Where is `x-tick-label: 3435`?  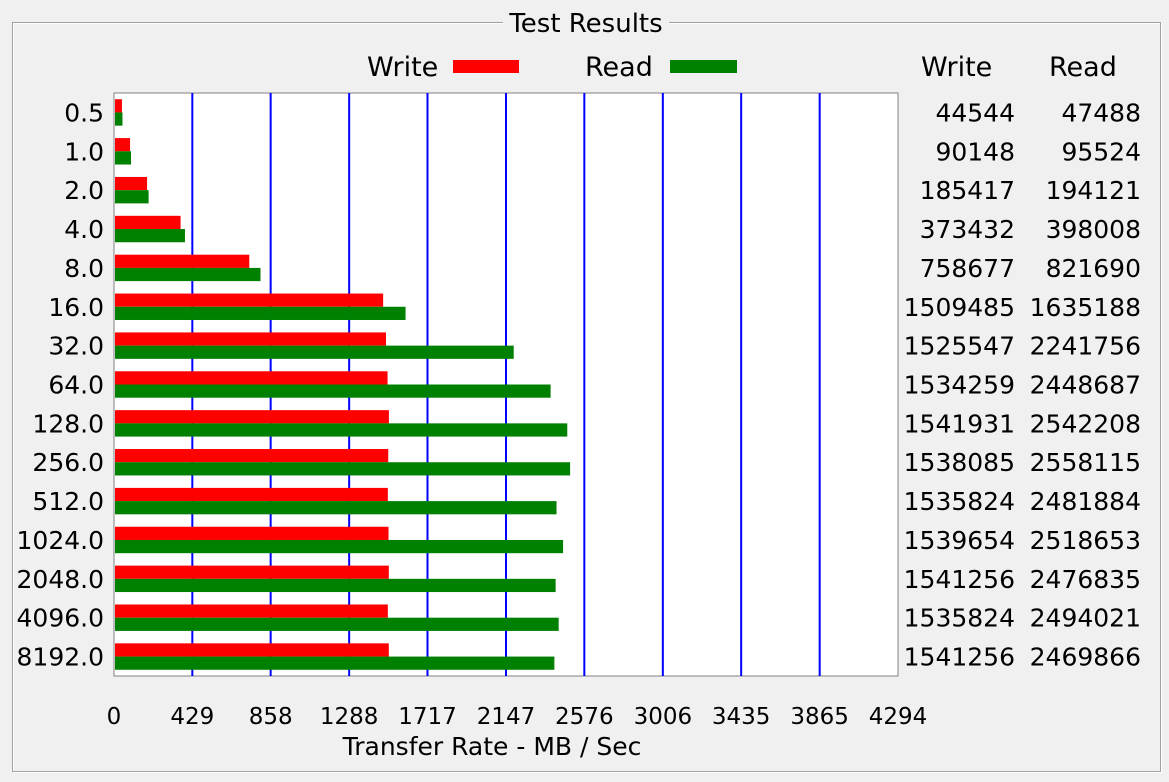 x-tick-label: 3435 is located at coordinates (741, 717).